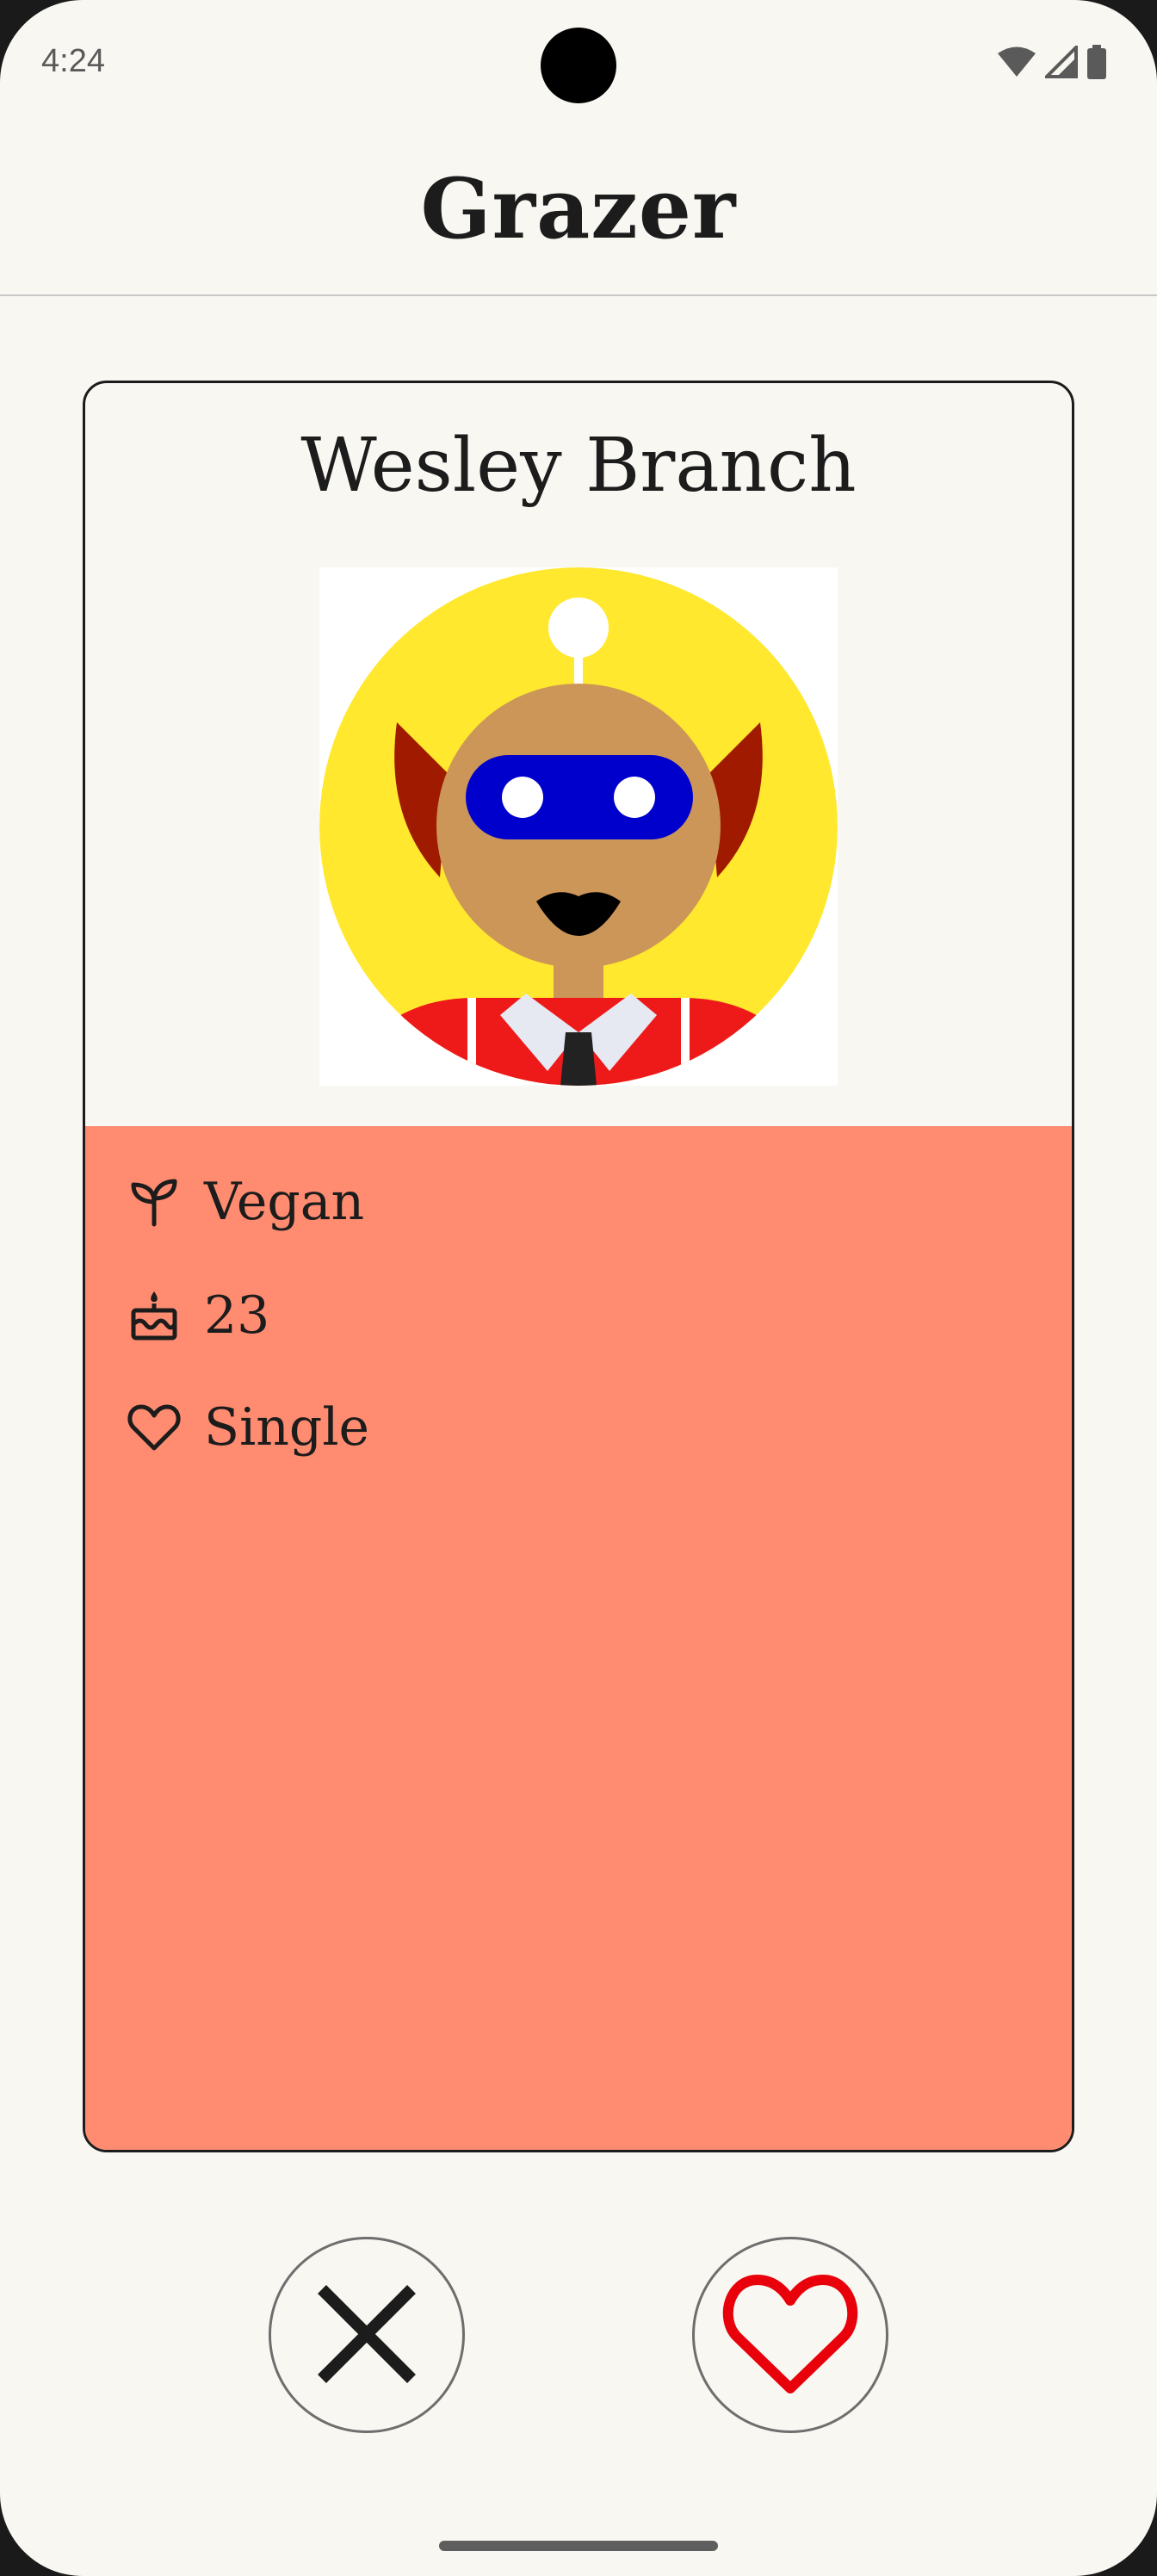  I want to click on profile-name: Wesley Branch, so click(579, 466).